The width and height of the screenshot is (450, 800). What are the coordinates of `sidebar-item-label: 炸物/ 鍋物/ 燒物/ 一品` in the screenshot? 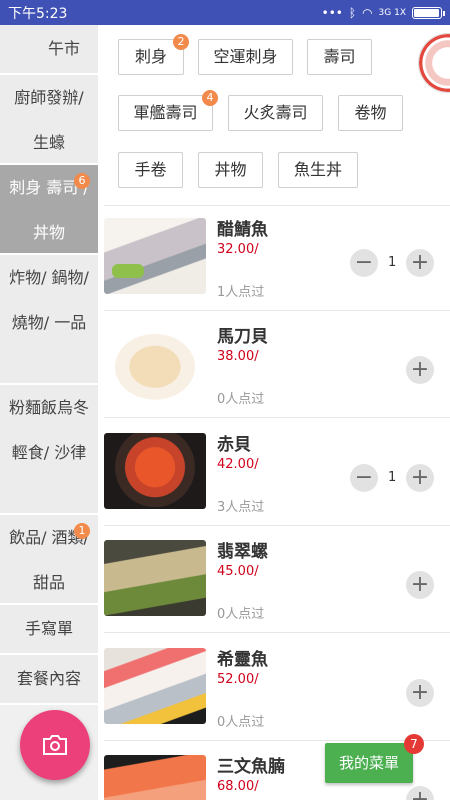 It's located at (49, 300).